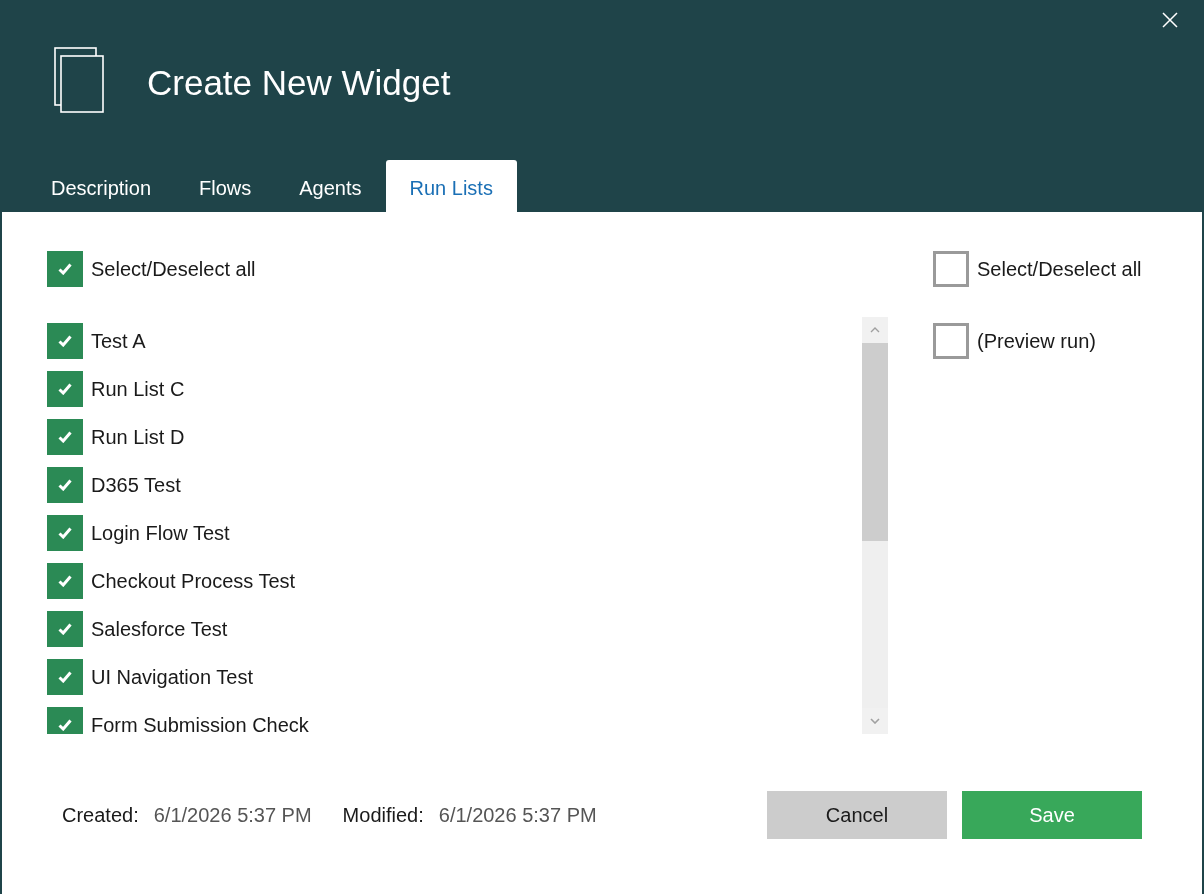 This screenshot has width=1204, height=894. I want to click on chevron-up-icon, so click(875, 330).